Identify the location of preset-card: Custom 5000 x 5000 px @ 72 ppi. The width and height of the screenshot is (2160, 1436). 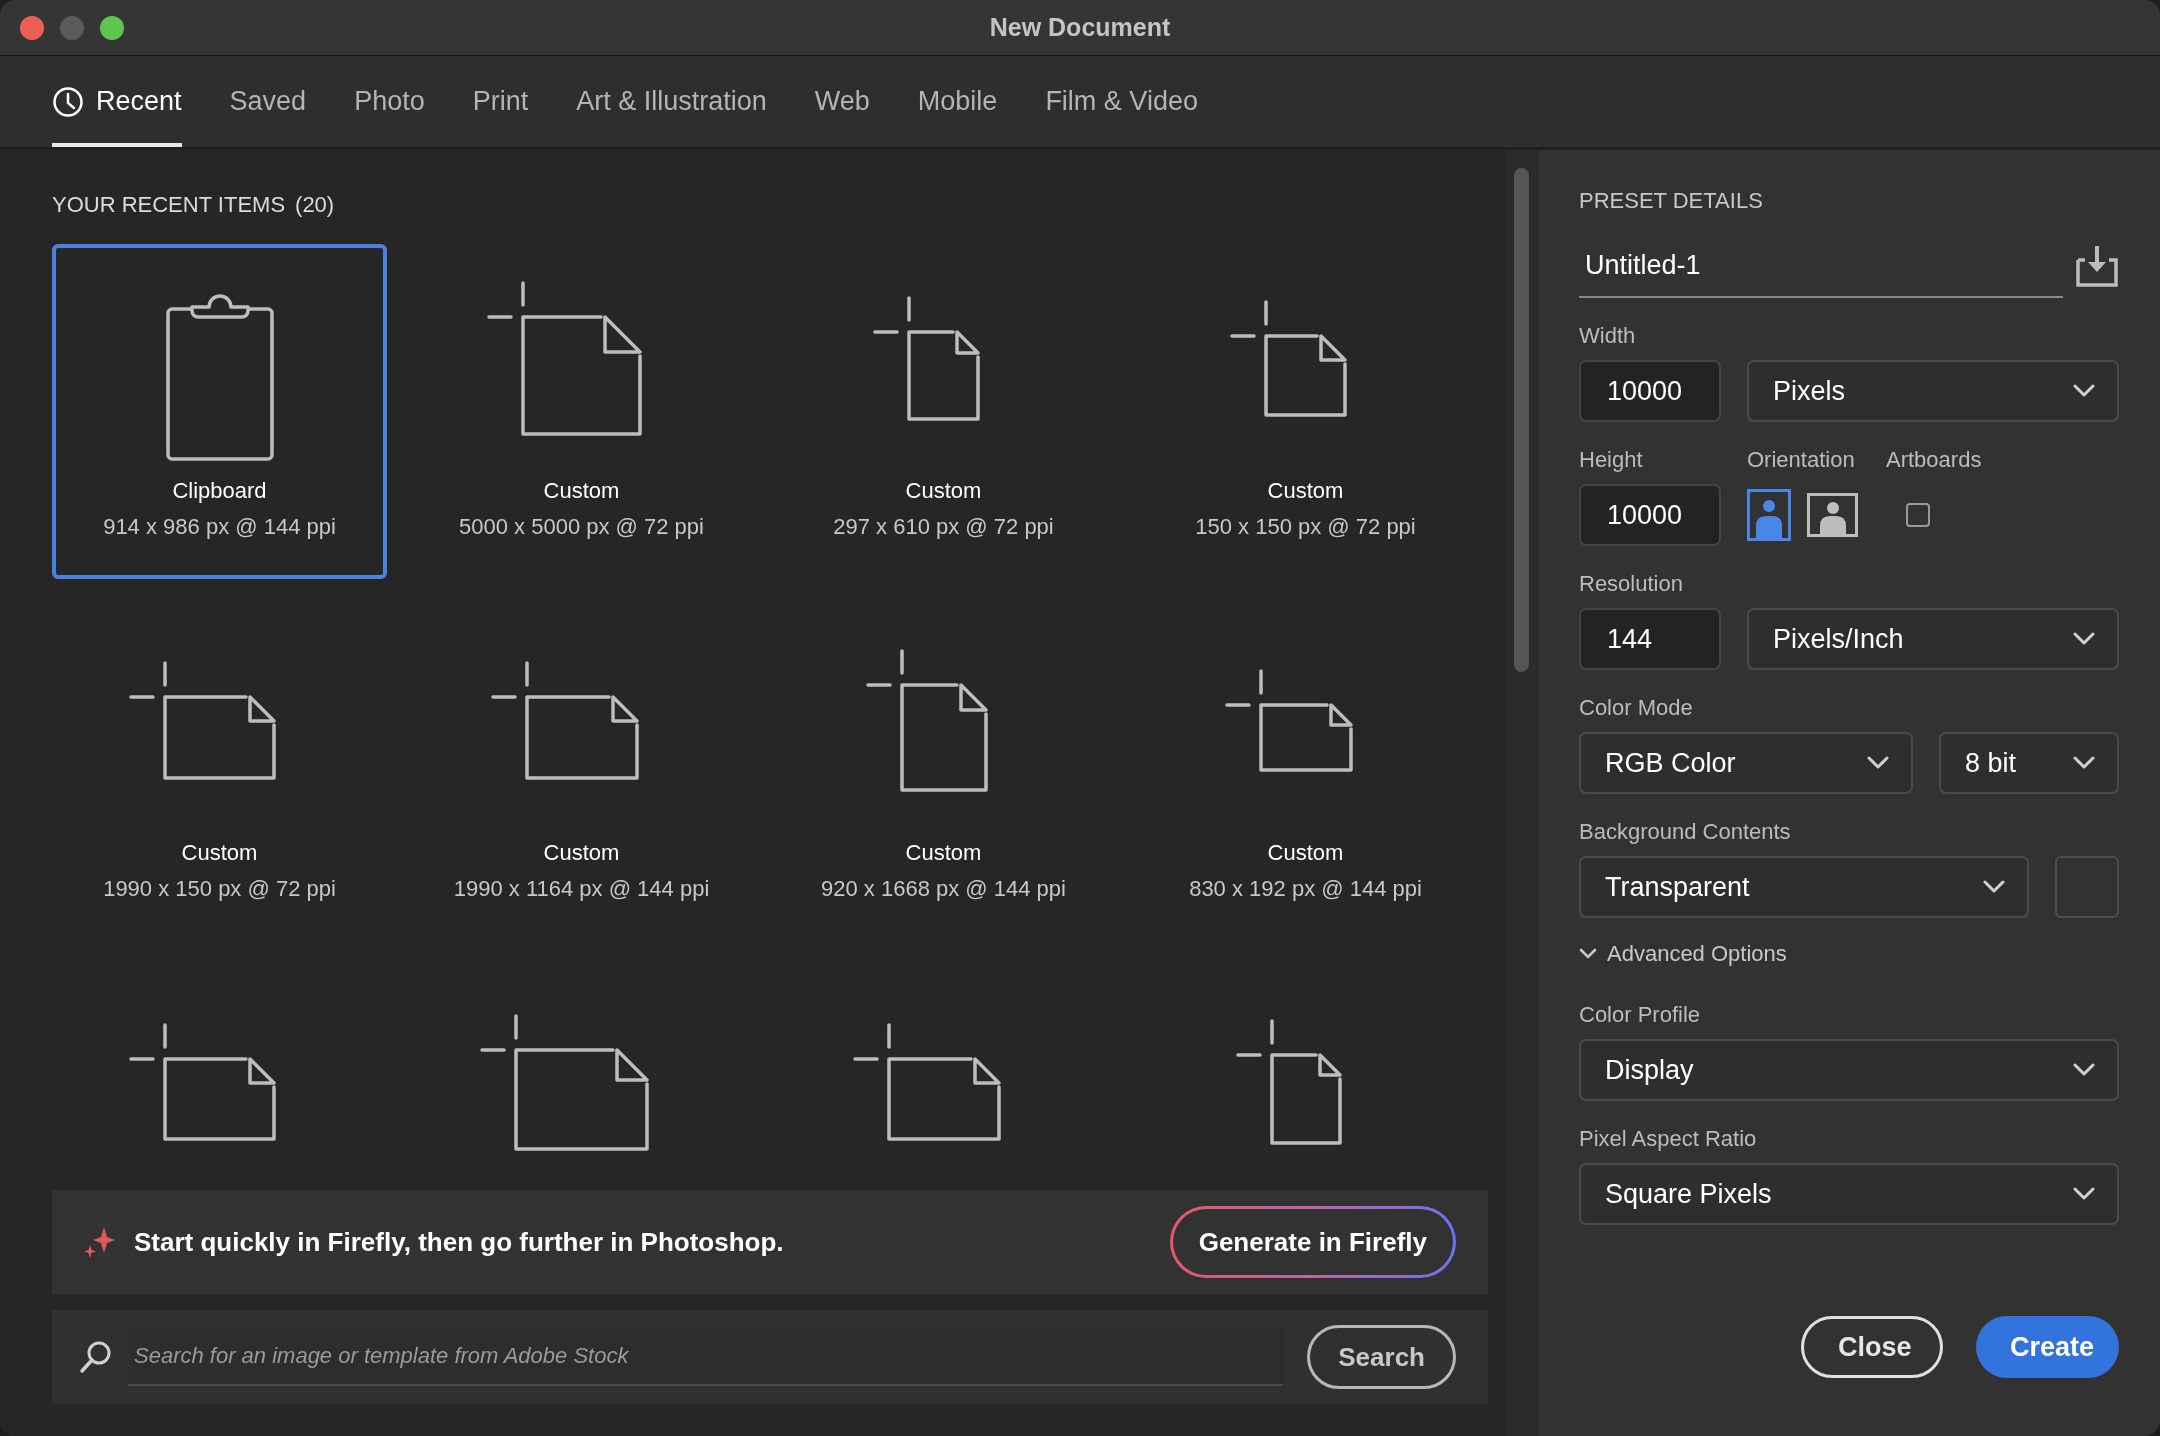
(581, 411).